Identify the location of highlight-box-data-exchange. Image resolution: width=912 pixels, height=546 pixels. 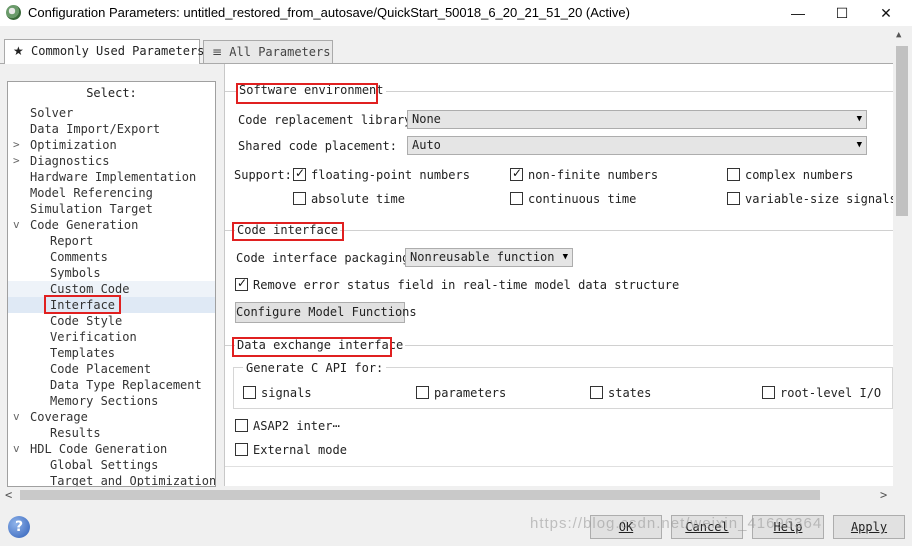
(312, 347).